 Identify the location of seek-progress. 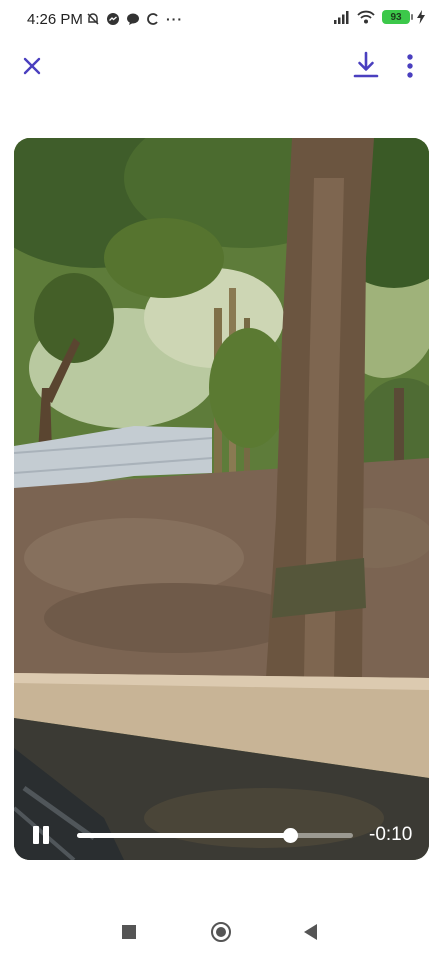
(183, 835).